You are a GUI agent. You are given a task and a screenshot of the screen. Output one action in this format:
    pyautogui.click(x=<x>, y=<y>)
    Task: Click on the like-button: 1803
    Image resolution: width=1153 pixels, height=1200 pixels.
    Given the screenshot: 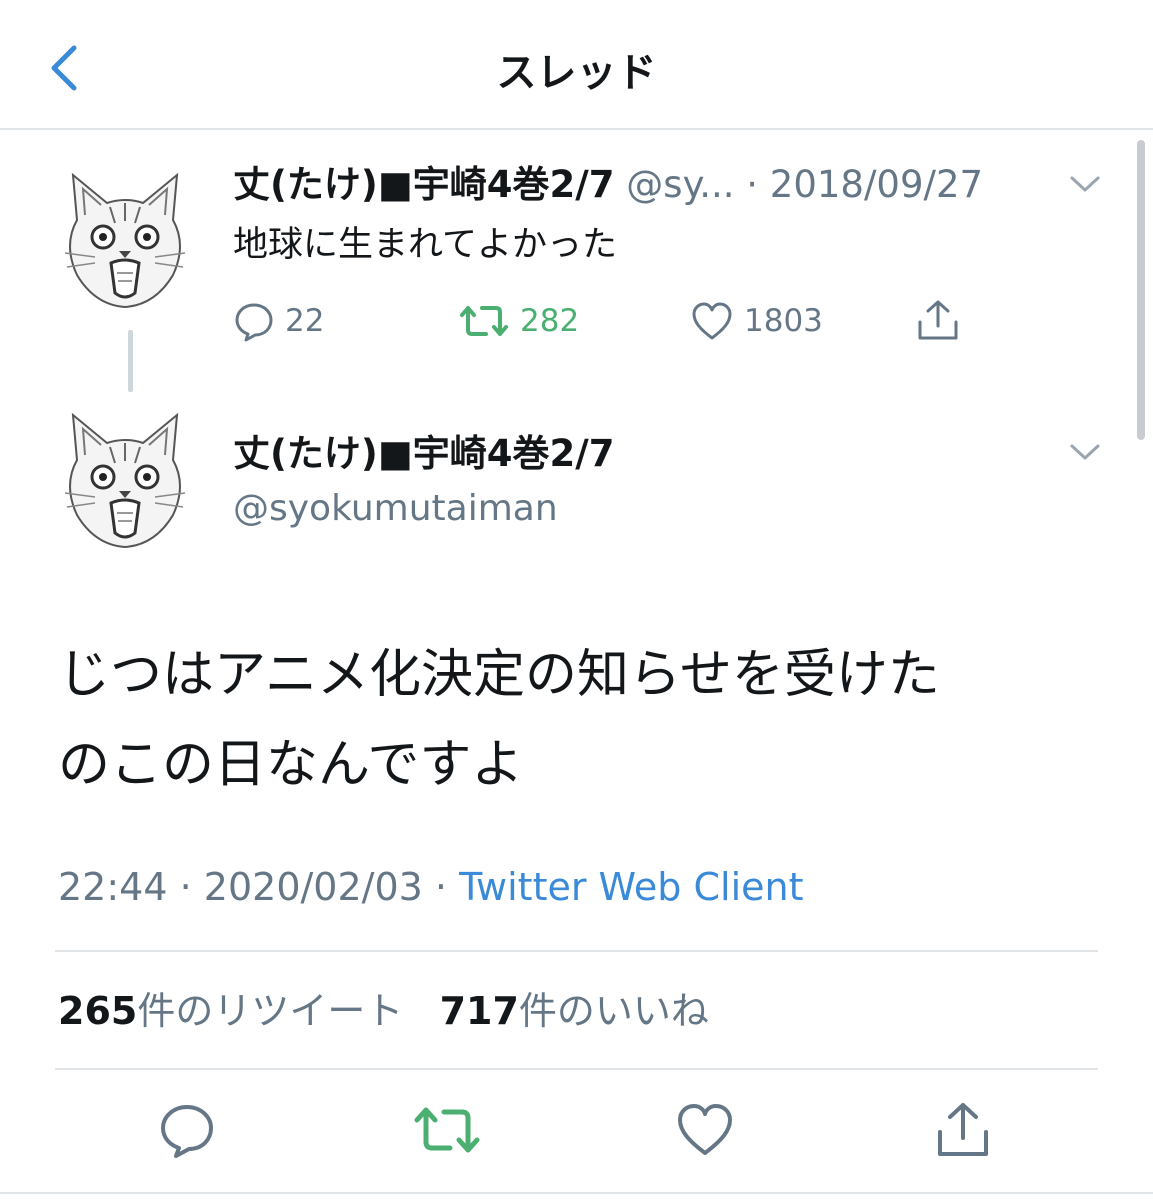 What is the action you would take?
    pyautogui.click(x=756, y=321)
    